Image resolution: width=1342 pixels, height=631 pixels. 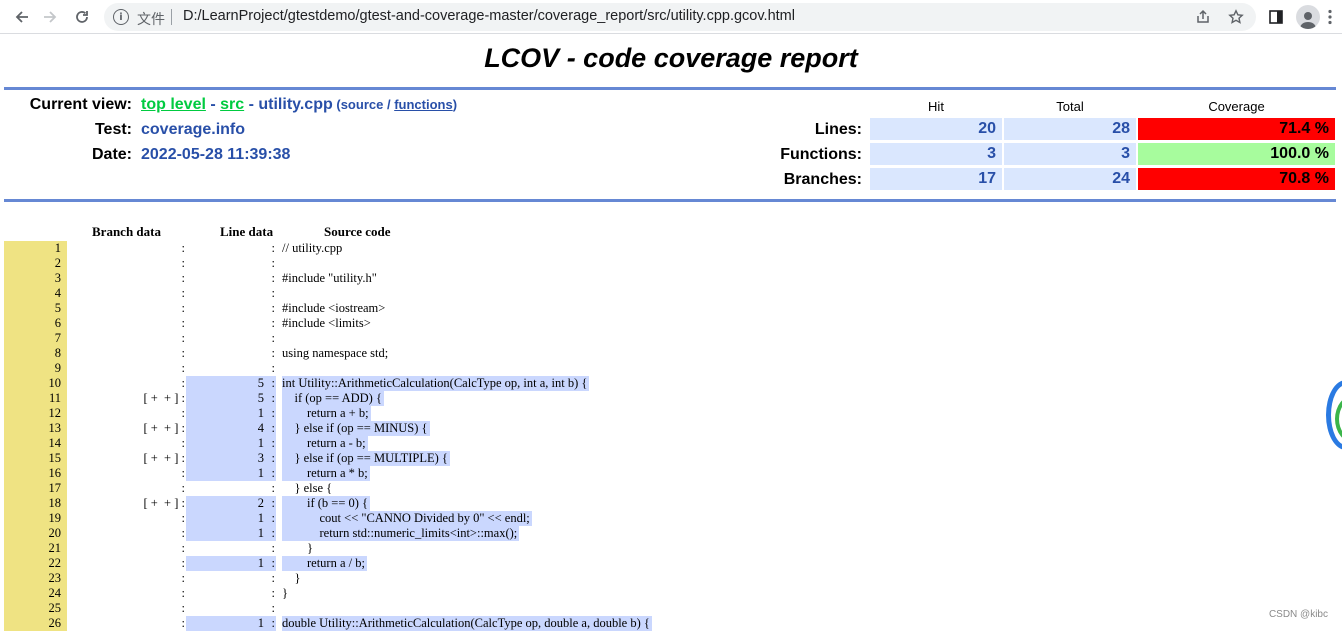 What do you see at coordinates (35, 323) in the screenshot?
I see `line-number-anchor: 6` at bounding box center [35, 323].